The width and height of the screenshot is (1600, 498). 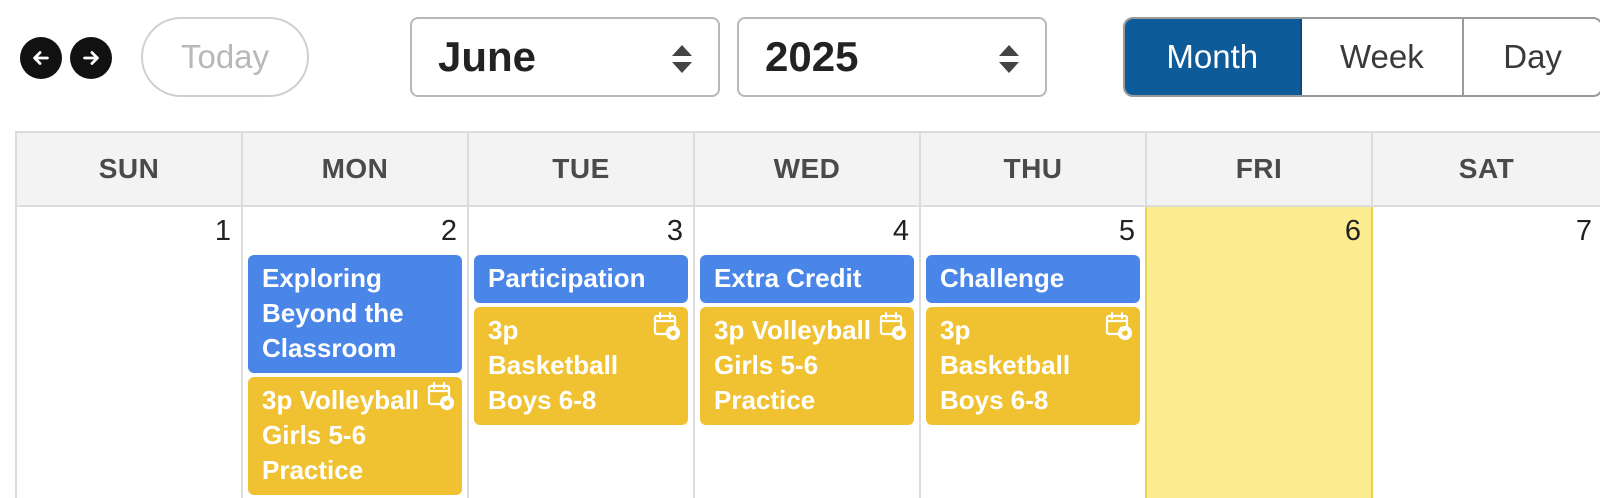 What do you see at coordinates (448, 231) in the screenshot?
I see `day-number: 2` at bounding box center [448, 231].